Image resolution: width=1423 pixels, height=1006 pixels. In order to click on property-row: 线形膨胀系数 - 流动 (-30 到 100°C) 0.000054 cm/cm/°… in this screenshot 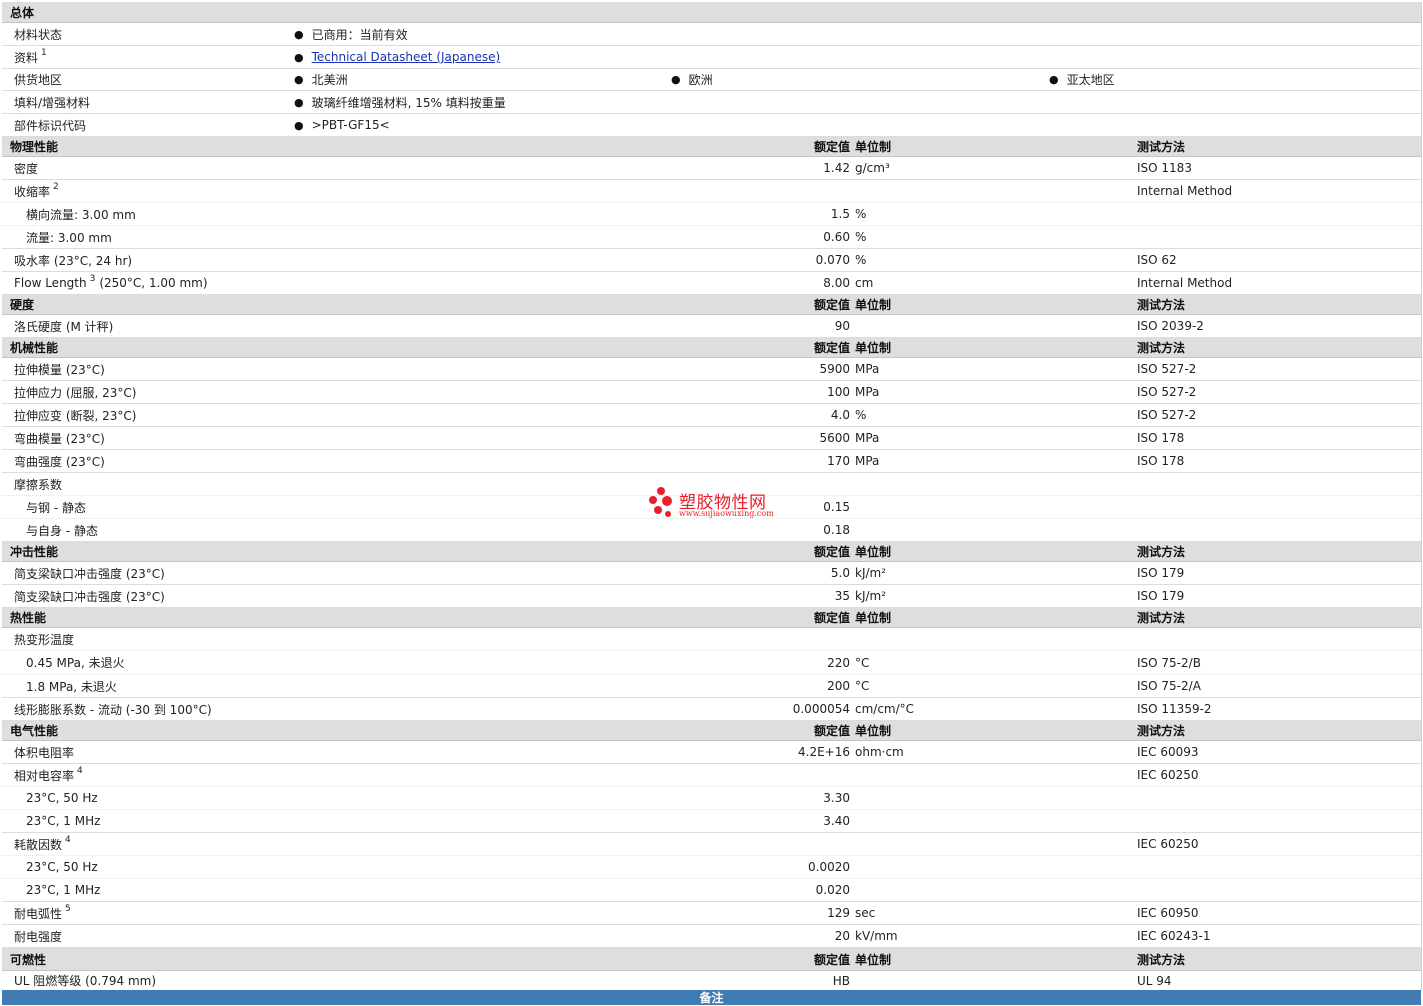, I will do `click(711, 709)`.